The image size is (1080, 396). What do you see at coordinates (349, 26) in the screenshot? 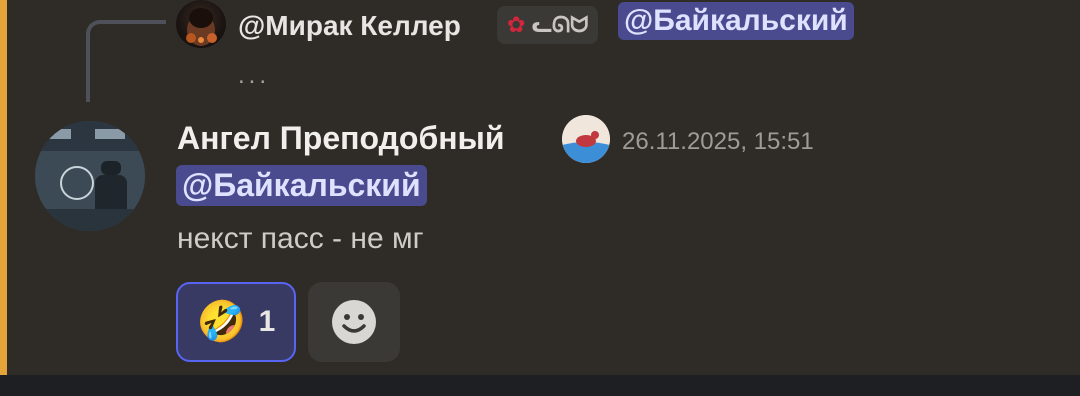
I see `reply-author-name: @Мирак Келлер` at bounding box center [349, 26].